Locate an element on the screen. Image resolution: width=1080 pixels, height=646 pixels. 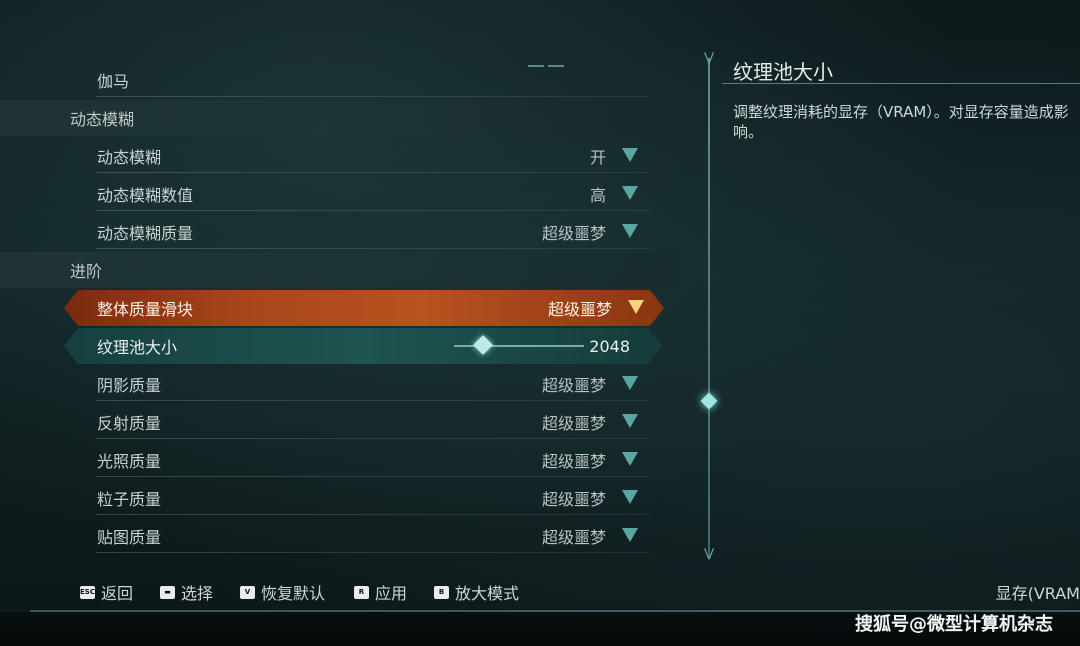
detail-panel-description: 调整纹理消耗的显存（VRAM）。对显存容量造成影响。 is located at coordinates (901, 122).